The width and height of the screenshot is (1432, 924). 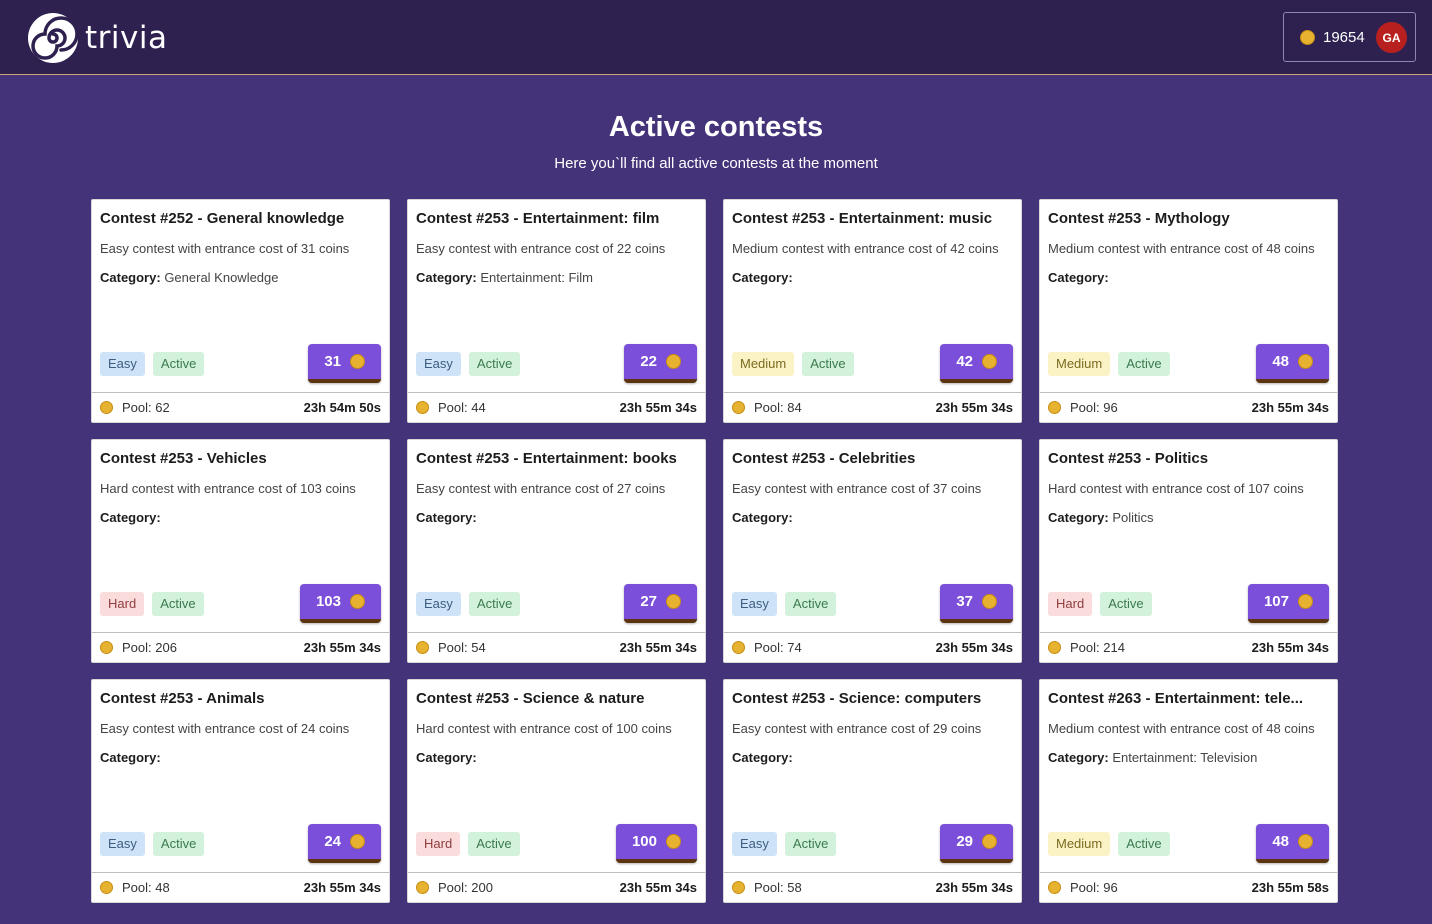 I want to click on card-footer: Pool: 62 23h 54m 50s, so click(x=240, y=407).